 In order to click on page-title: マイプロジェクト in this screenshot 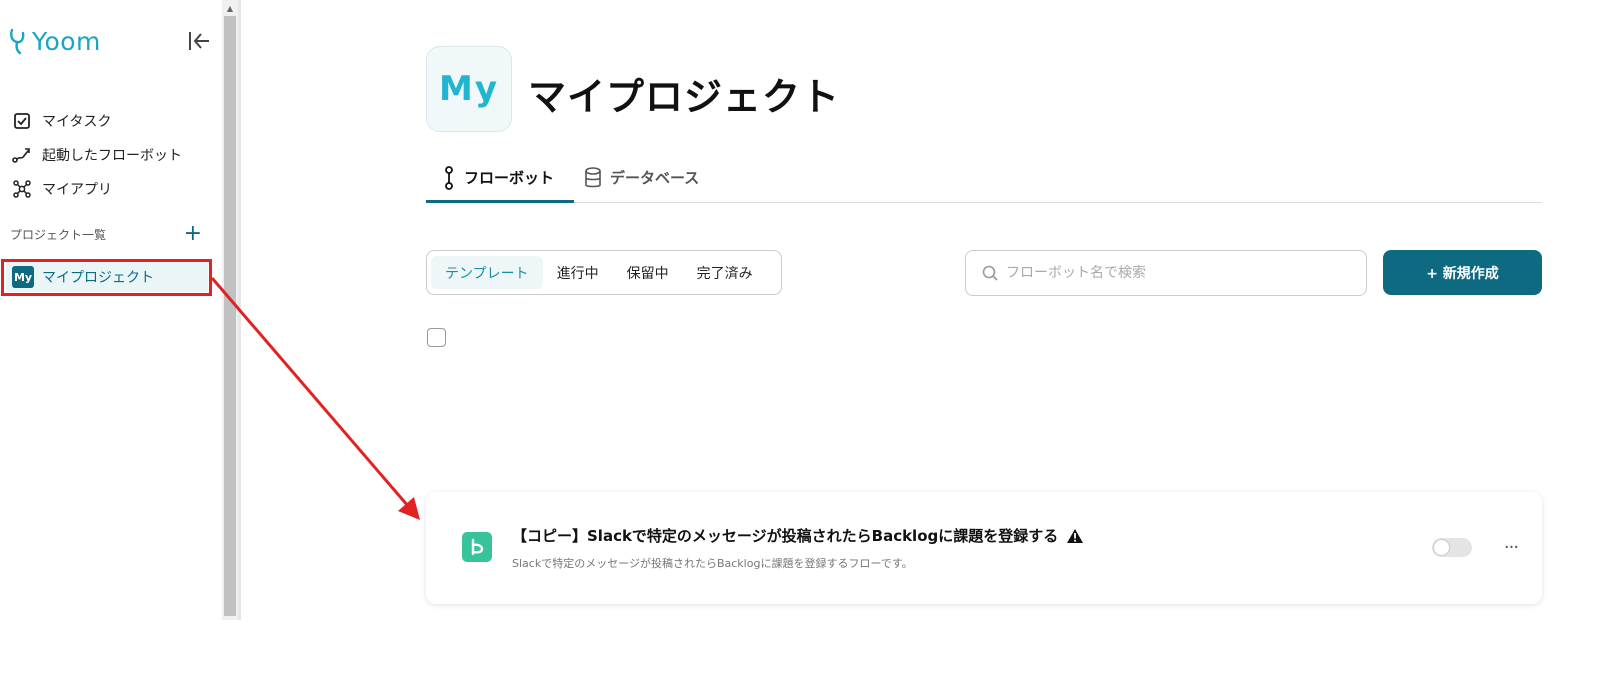, I will do `click(684, 97)`.